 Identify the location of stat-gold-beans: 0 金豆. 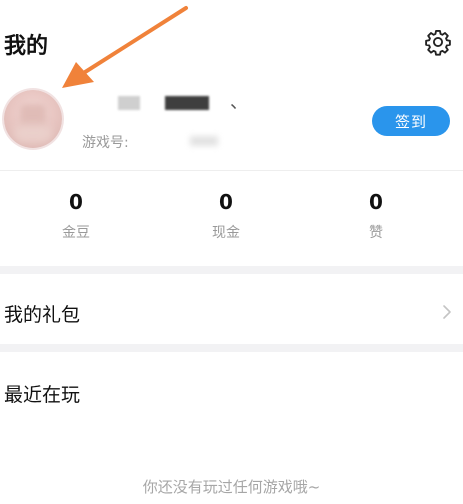
(76, 216).